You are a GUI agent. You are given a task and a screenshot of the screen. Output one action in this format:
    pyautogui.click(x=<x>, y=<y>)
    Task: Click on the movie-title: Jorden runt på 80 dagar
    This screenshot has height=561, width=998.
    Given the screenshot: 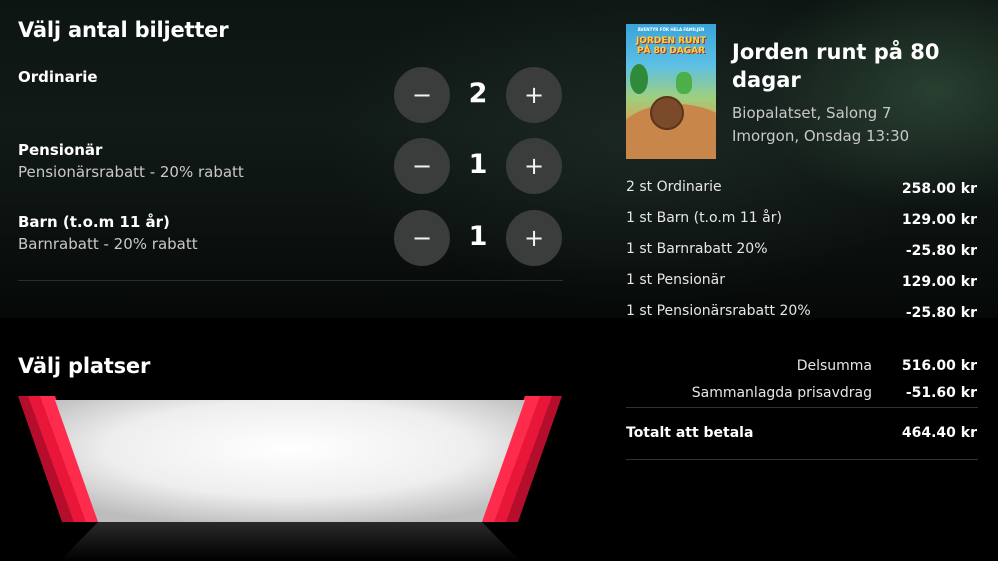 What is the action you would take?
    pyautogui.click(x=836, y=66)
    